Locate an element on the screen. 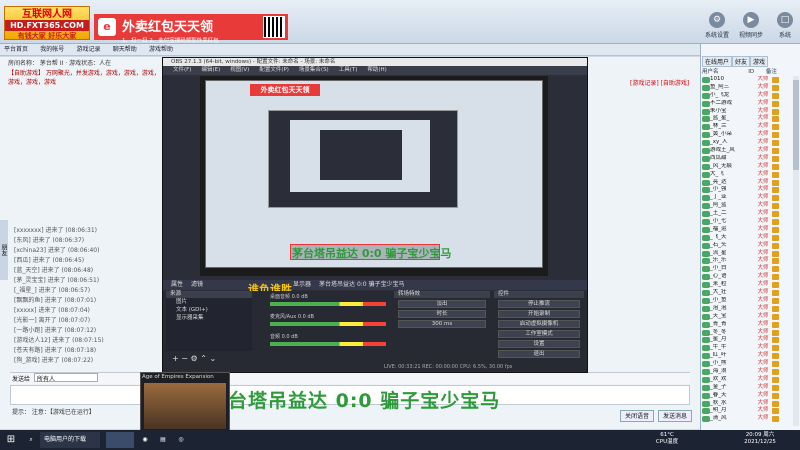 Image resolution: width=800 pixels, height=450 pixels. send-button: 发送消息 is located at coordinates (675, 416).